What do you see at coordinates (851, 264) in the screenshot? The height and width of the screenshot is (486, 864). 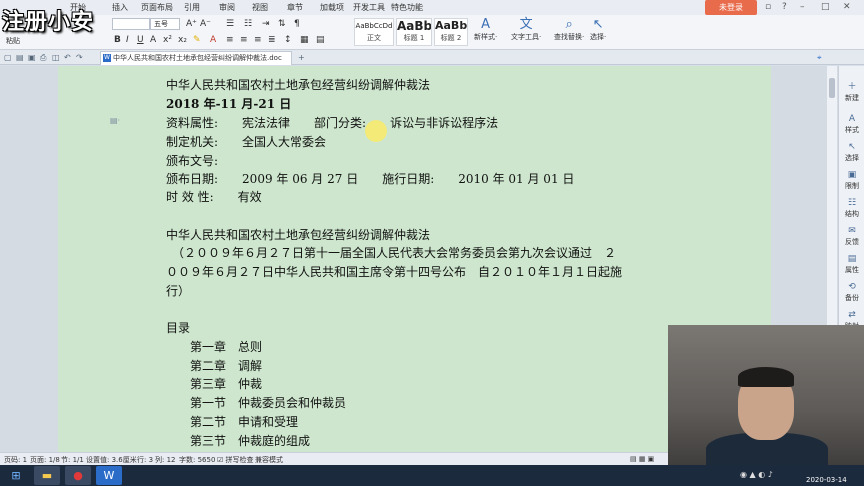 I see `task-properties: ▤ 属性` at bounding box center [851, 264].